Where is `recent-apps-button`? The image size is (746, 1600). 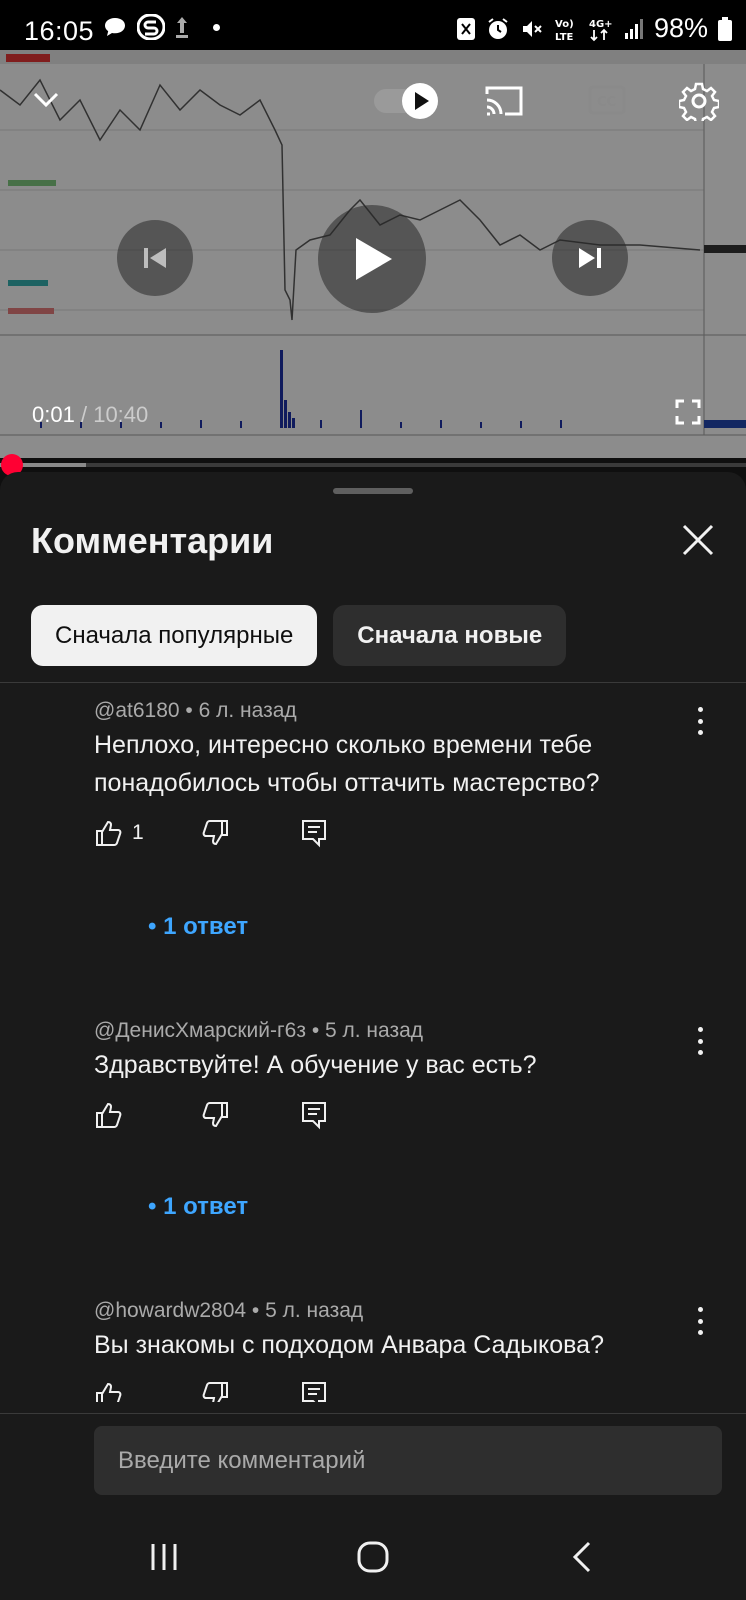 recent-apps-button is located at coordinates (164, 1557).